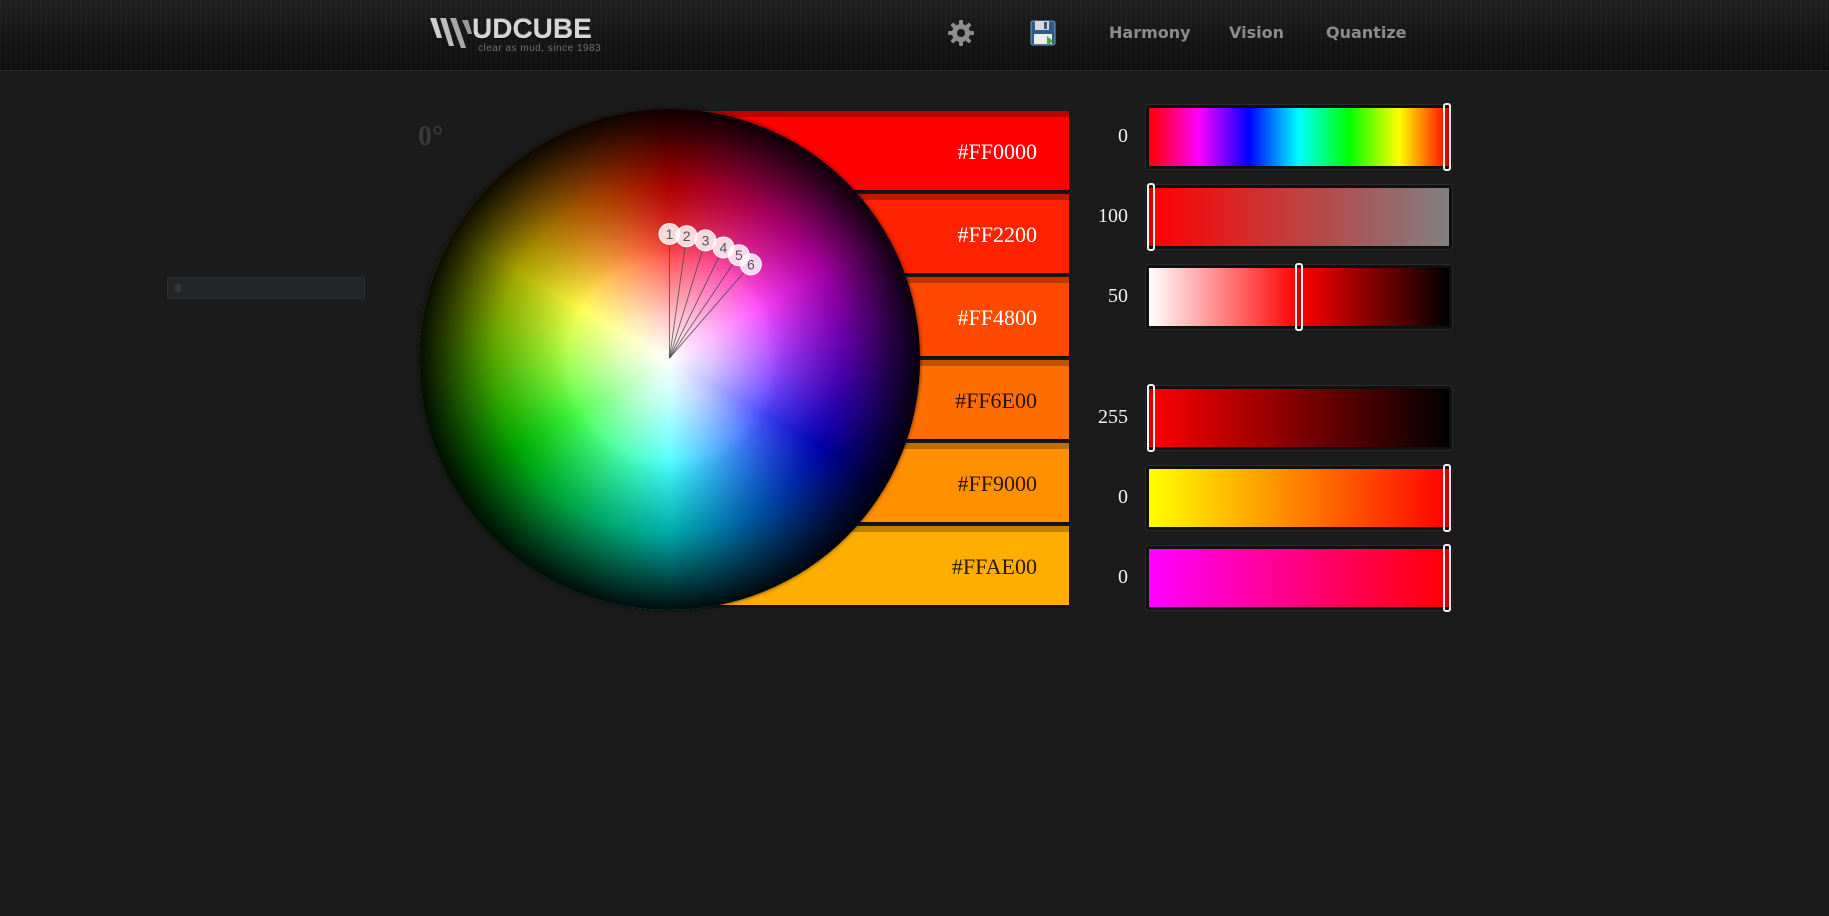  I want to click on wheel-markers-layer: 1 2 3 4 56, so click(710, 291).